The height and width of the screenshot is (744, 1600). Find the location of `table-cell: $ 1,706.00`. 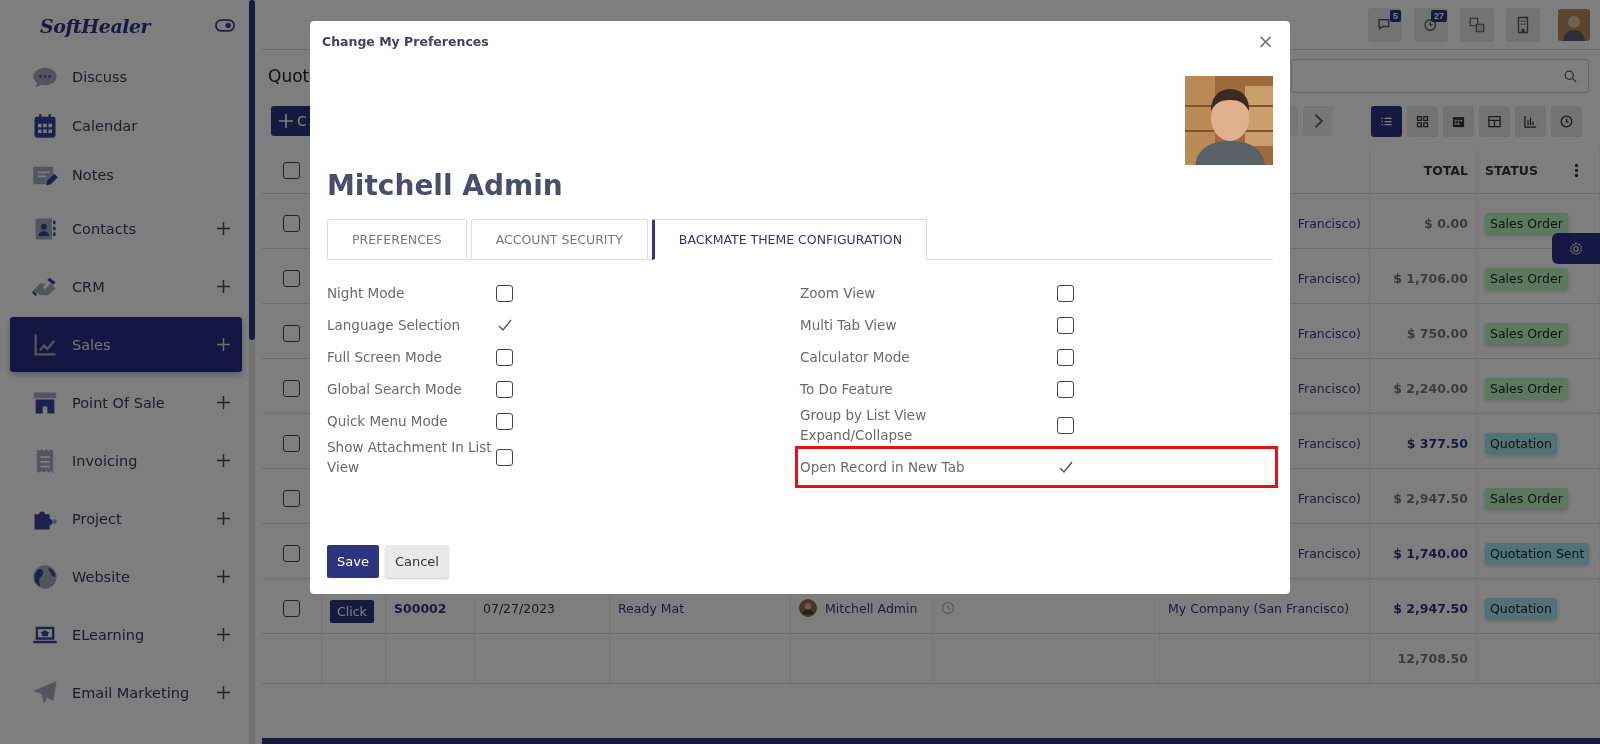

table-cell: $ 1,706.00 is located at coordinates (1430, 278).